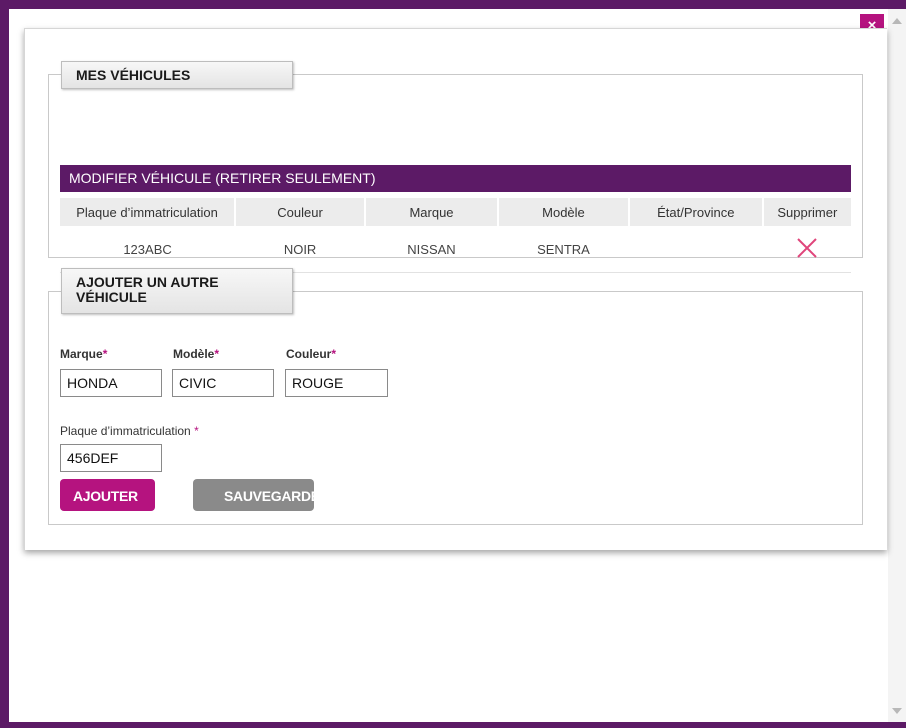 This screenshot has width=906, height=728. Describe the element at coordinates (563, 212) in the screenshot. I see `column-header-model: Modèle` at that location.